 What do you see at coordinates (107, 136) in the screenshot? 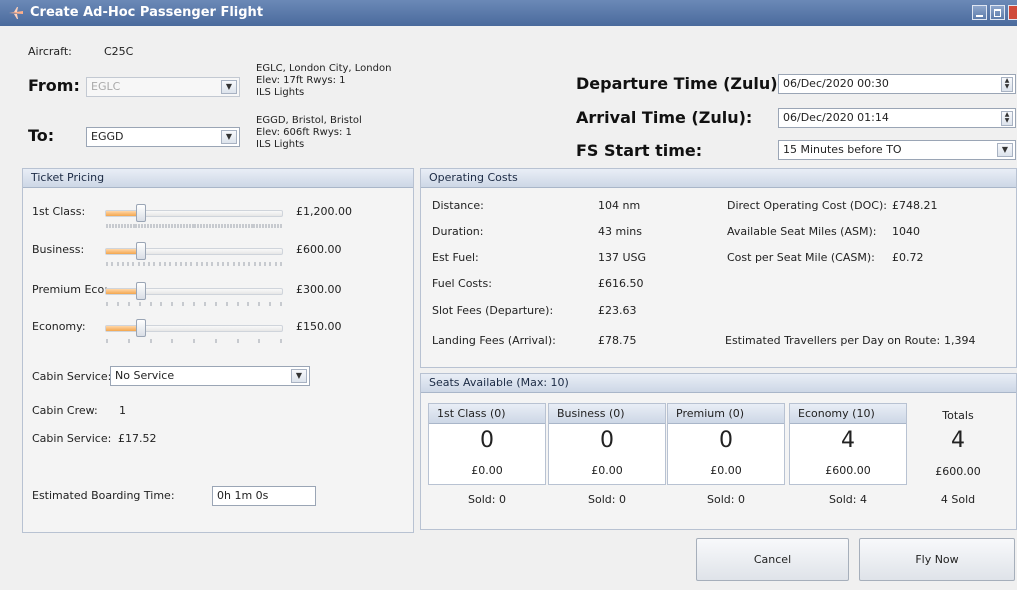
I see `to-airport-value: EGGD` at bounding box center [107, 136].